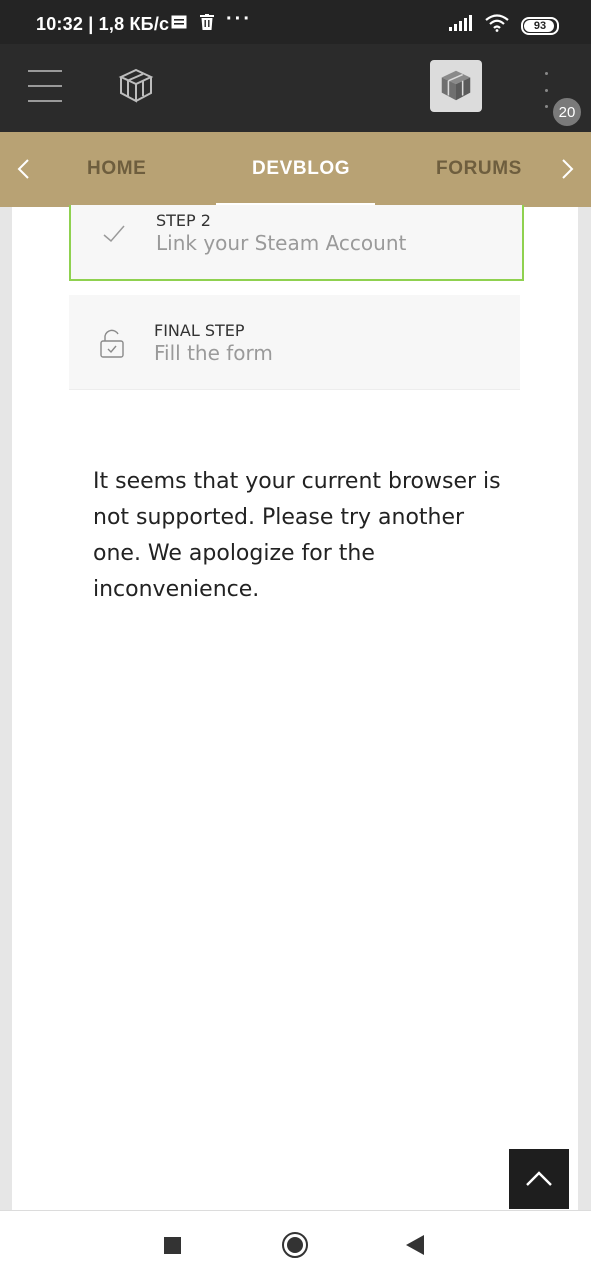 This screenshot has width=591, height=1281. What do you see at coordinates (415, 1245) in the screenshot?
I see `back-button` at bounding box center [415, 1245].